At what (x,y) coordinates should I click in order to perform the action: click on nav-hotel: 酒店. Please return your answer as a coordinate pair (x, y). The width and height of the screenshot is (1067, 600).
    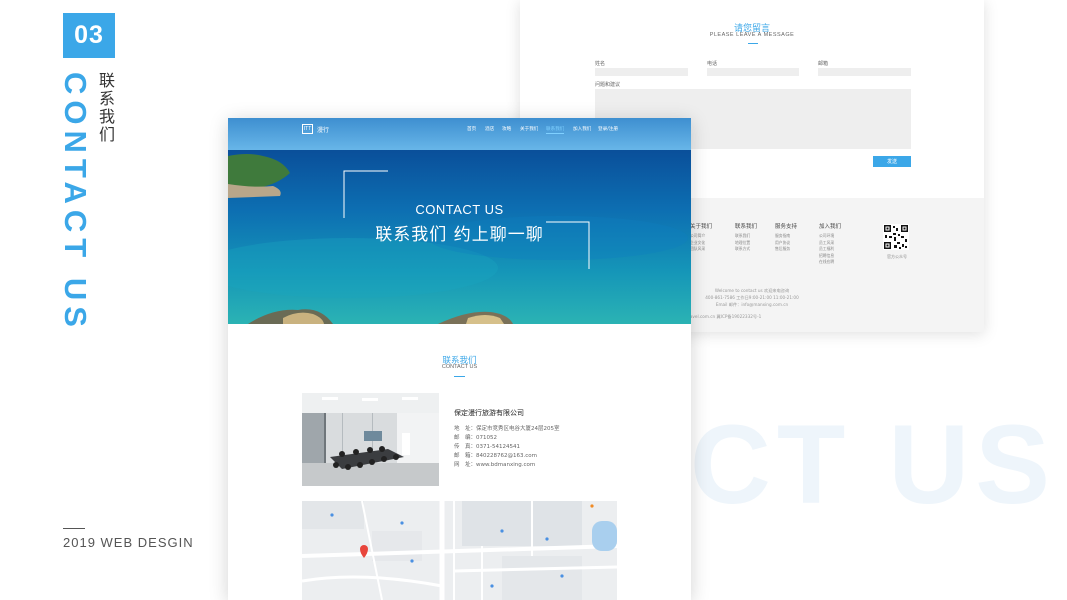
    Looking at the image, I should click on (489, 129).